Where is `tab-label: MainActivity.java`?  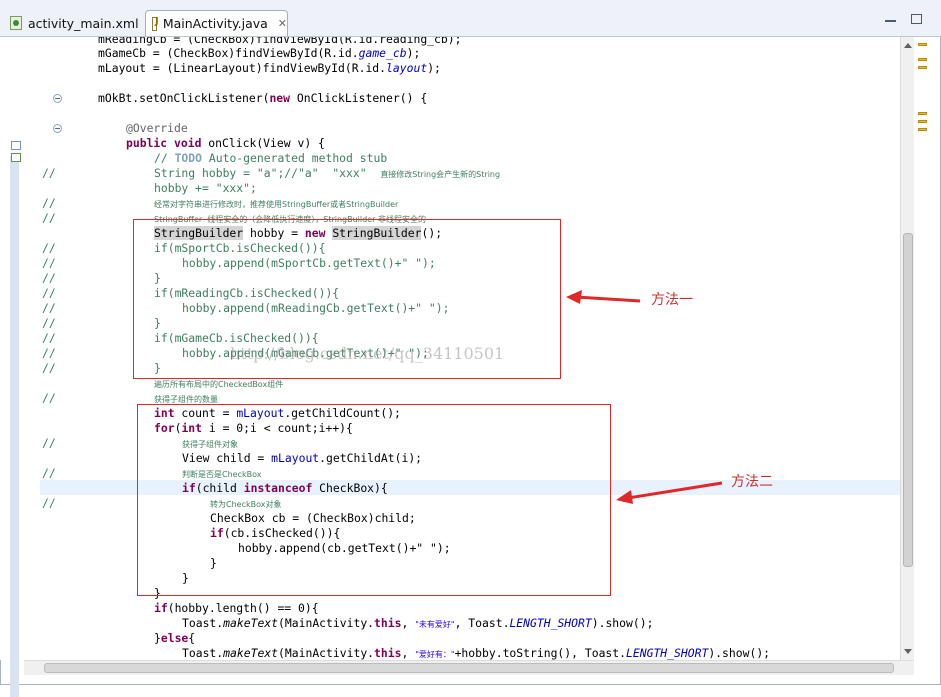
tab-label: MainActivity.java is located at coordinates (215, 23).